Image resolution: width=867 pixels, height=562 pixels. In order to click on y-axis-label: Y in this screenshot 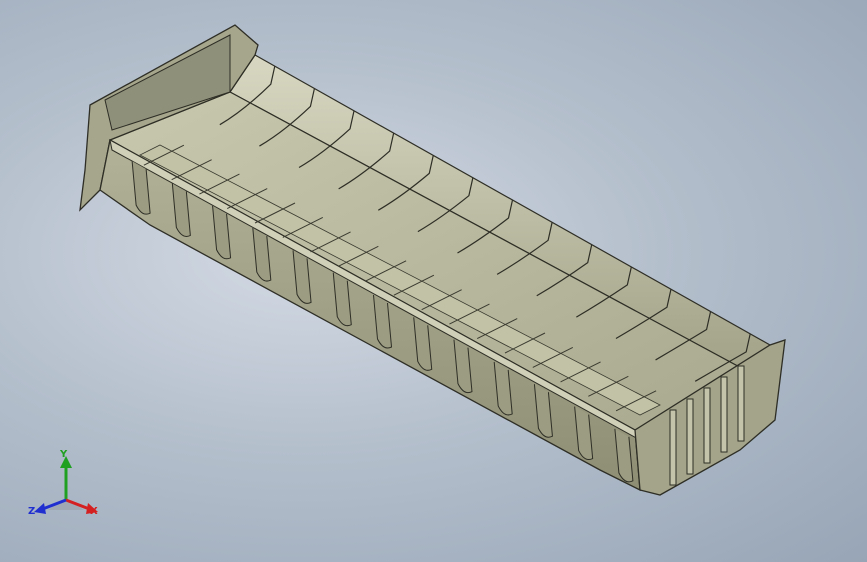, I will do `click(63, 454)`.